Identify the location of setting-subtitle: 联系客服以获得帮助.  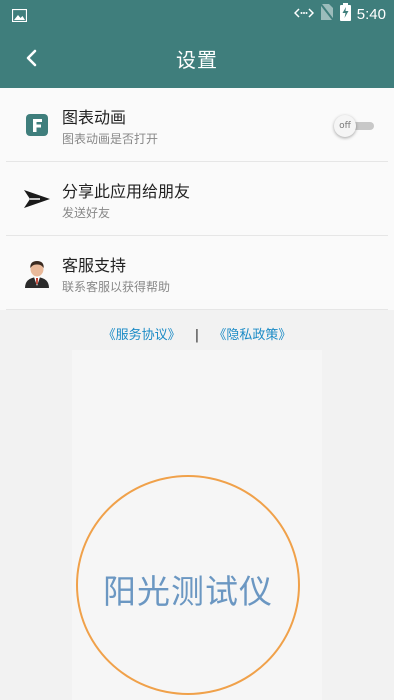
(116, 287).